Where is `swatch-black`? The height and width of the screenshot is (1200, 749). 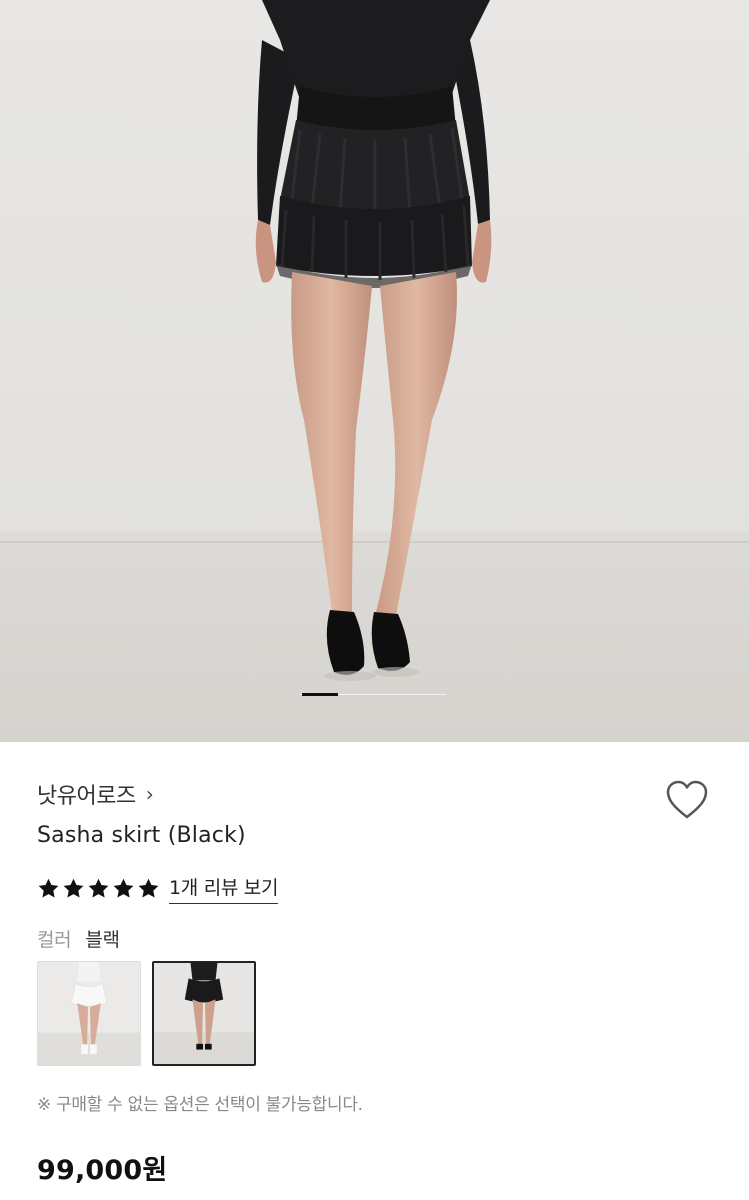 swatch-black is located at coordinates (204, 1013).